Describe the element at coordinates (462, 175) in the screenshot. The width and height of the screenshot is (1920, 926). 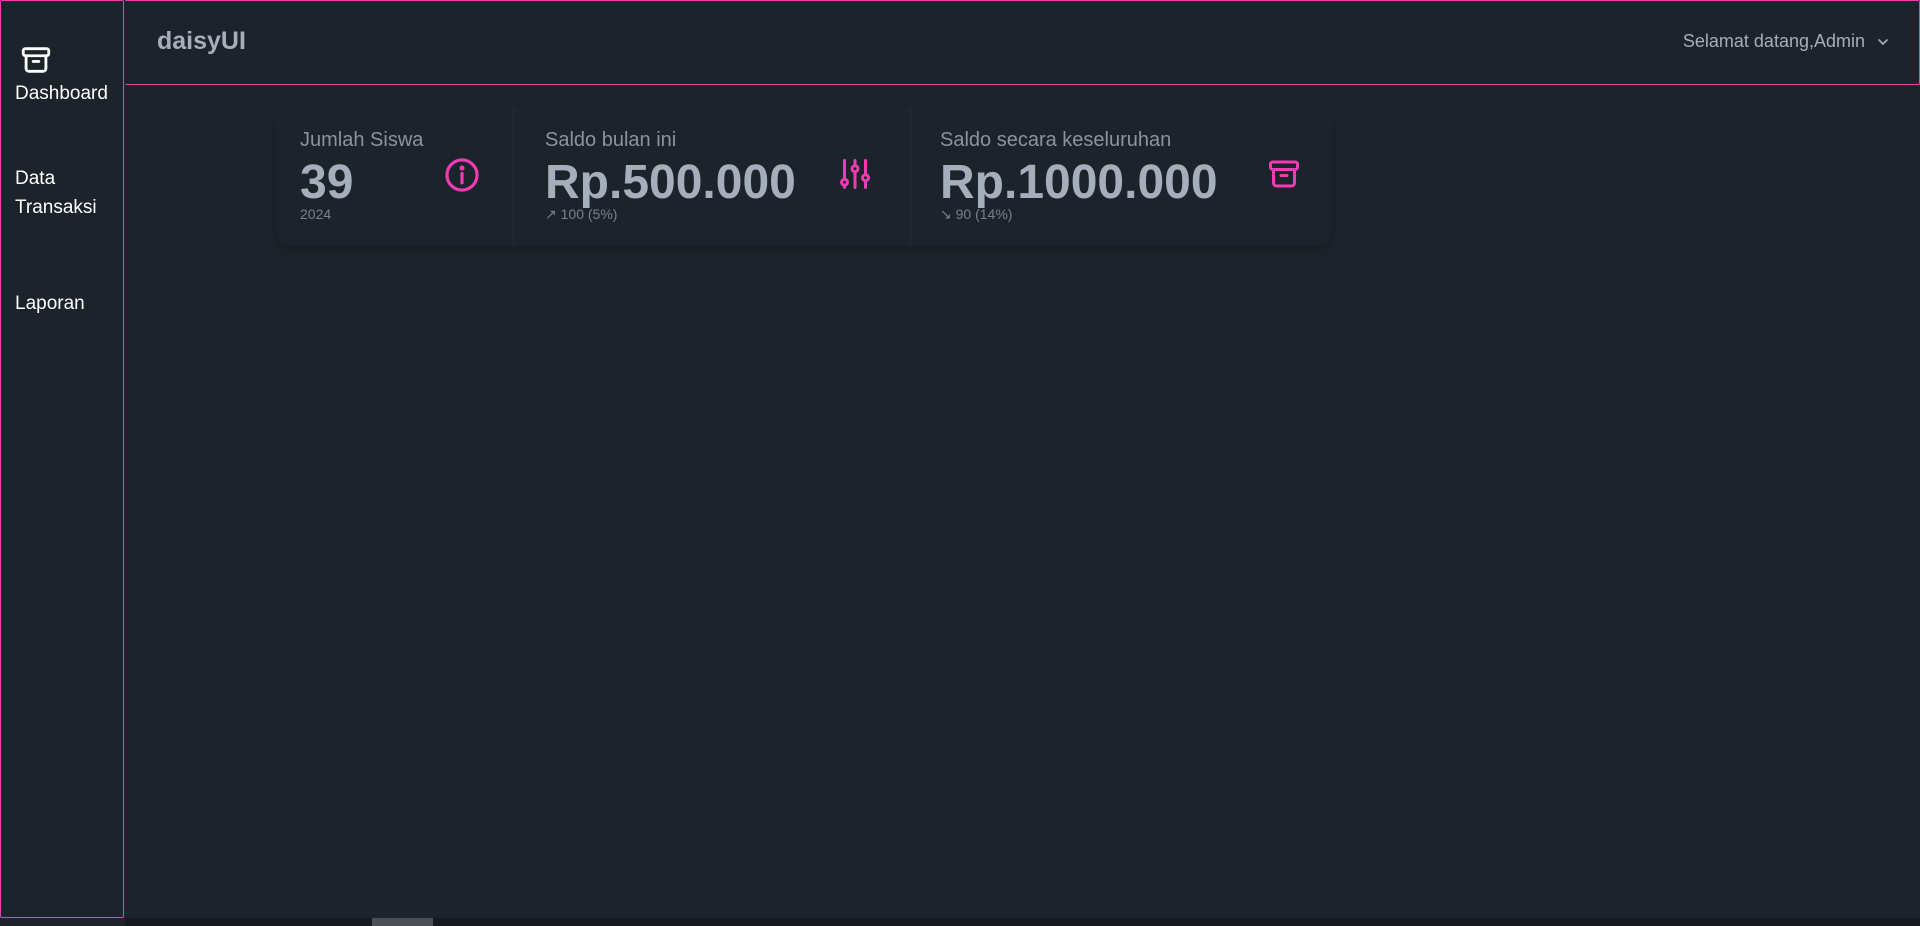
I see `info-circle-icon` at that location.